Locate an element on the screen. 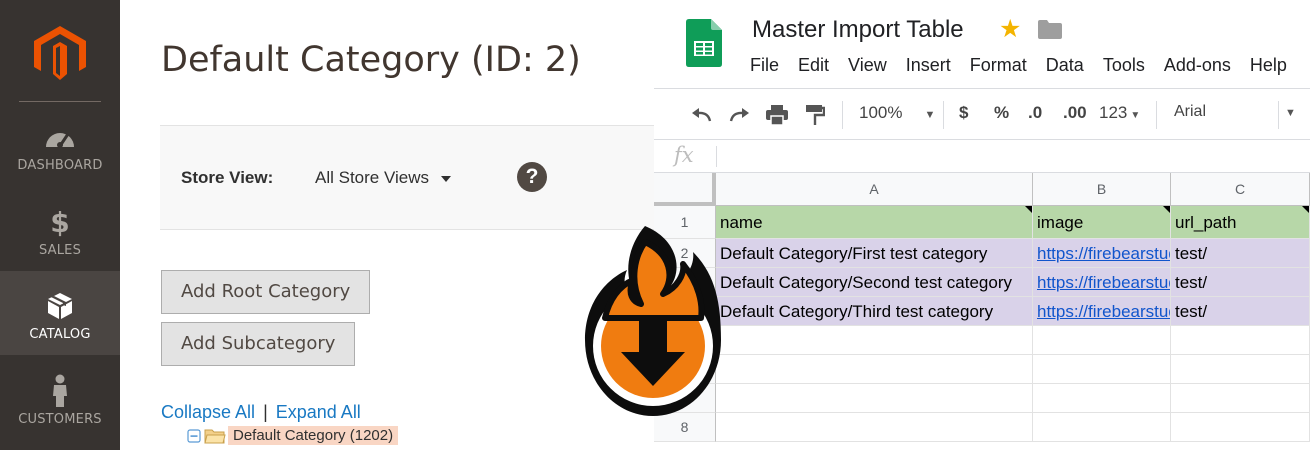  firebear-flame-logo is located at coordinates (653, 321).